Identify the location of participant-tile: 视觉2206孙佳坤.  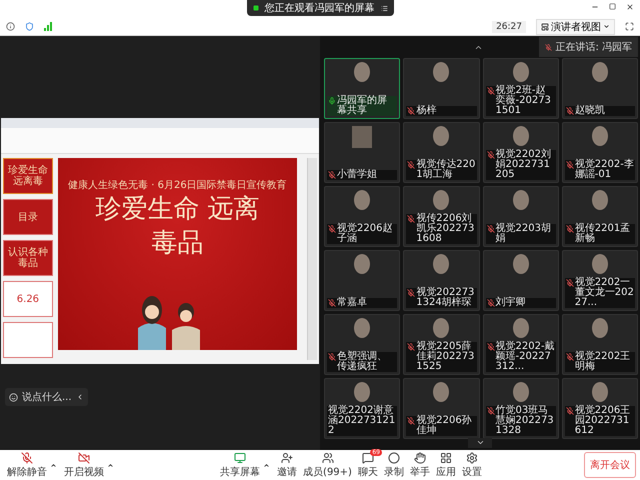
(441, 408).